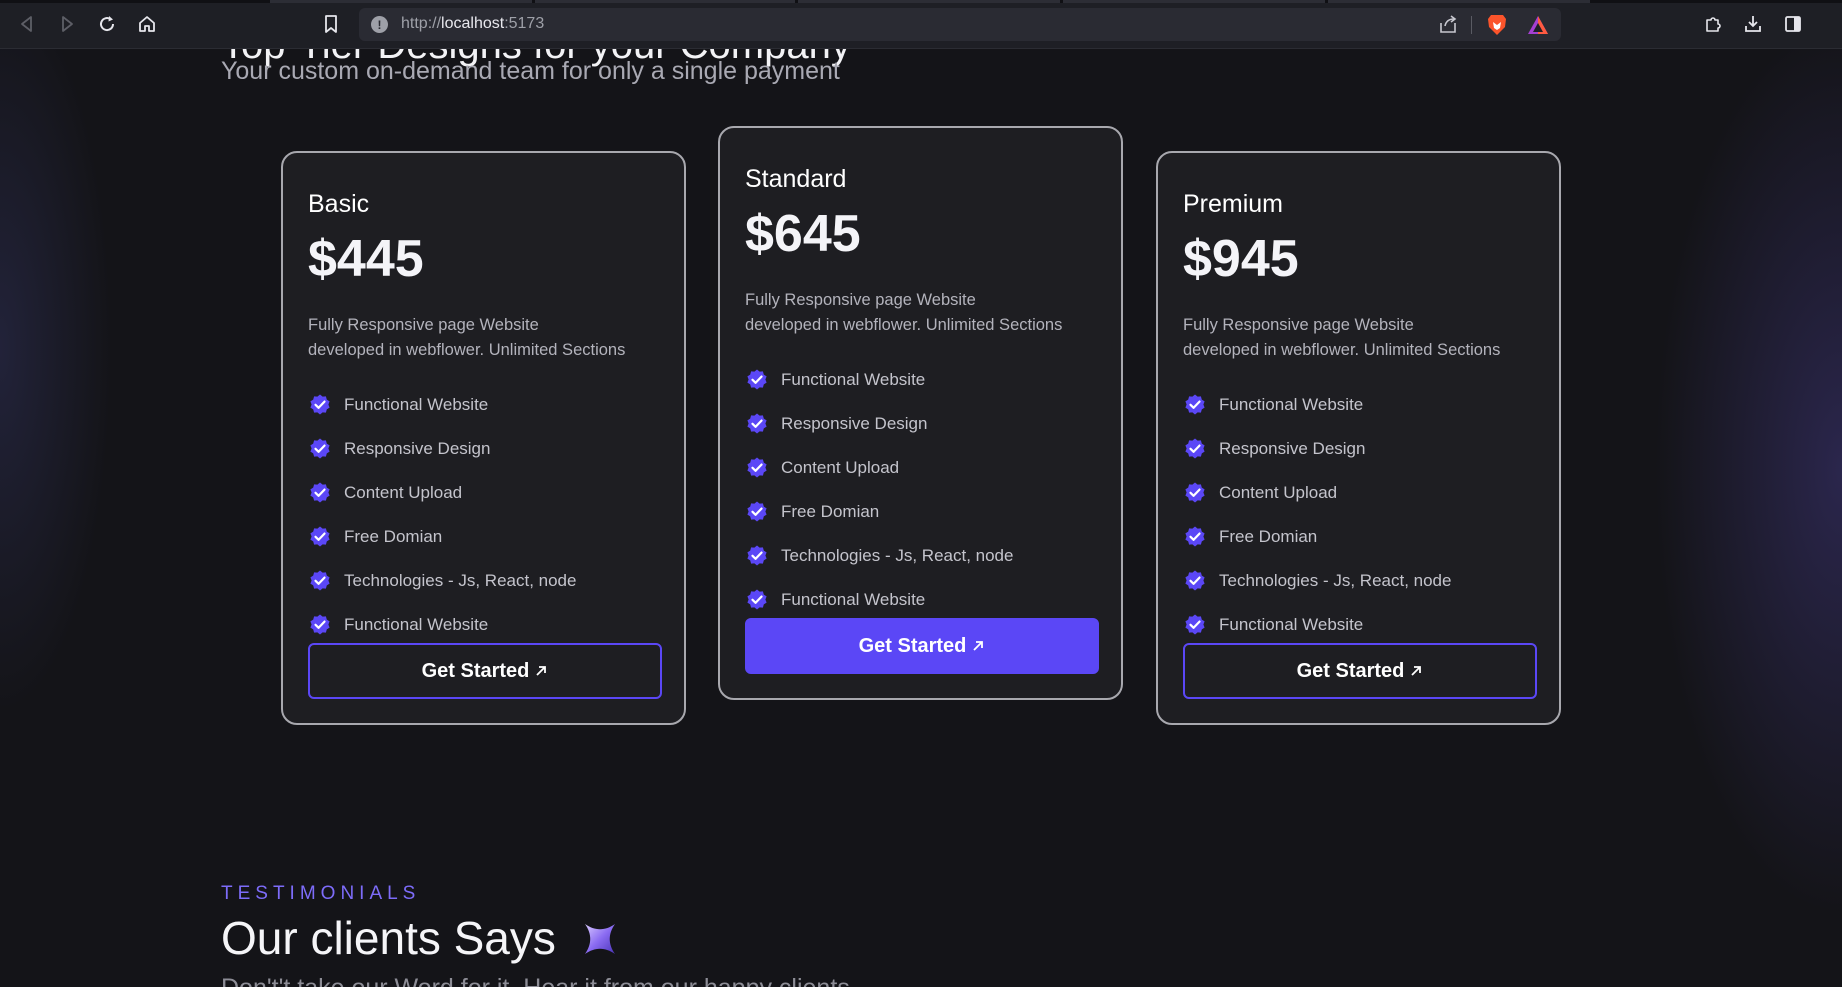 This screenshot has width=1842, height=987. I want to click on downloads-button, so click(1753, 24).